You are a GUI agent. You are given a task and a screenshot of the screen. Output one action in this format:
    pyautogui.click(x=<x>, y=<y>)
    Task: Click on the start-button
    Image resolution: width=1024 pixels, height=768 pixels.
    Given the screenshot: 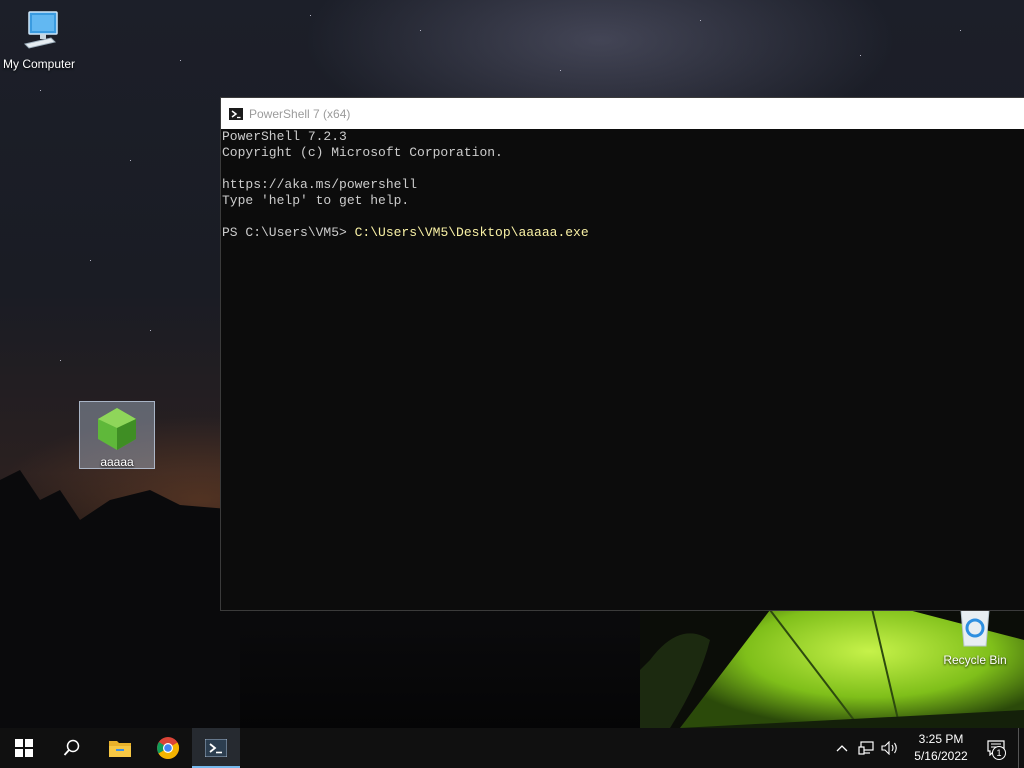 What is the action you would take?
    pyautogui.click(x=24, y=748)
    